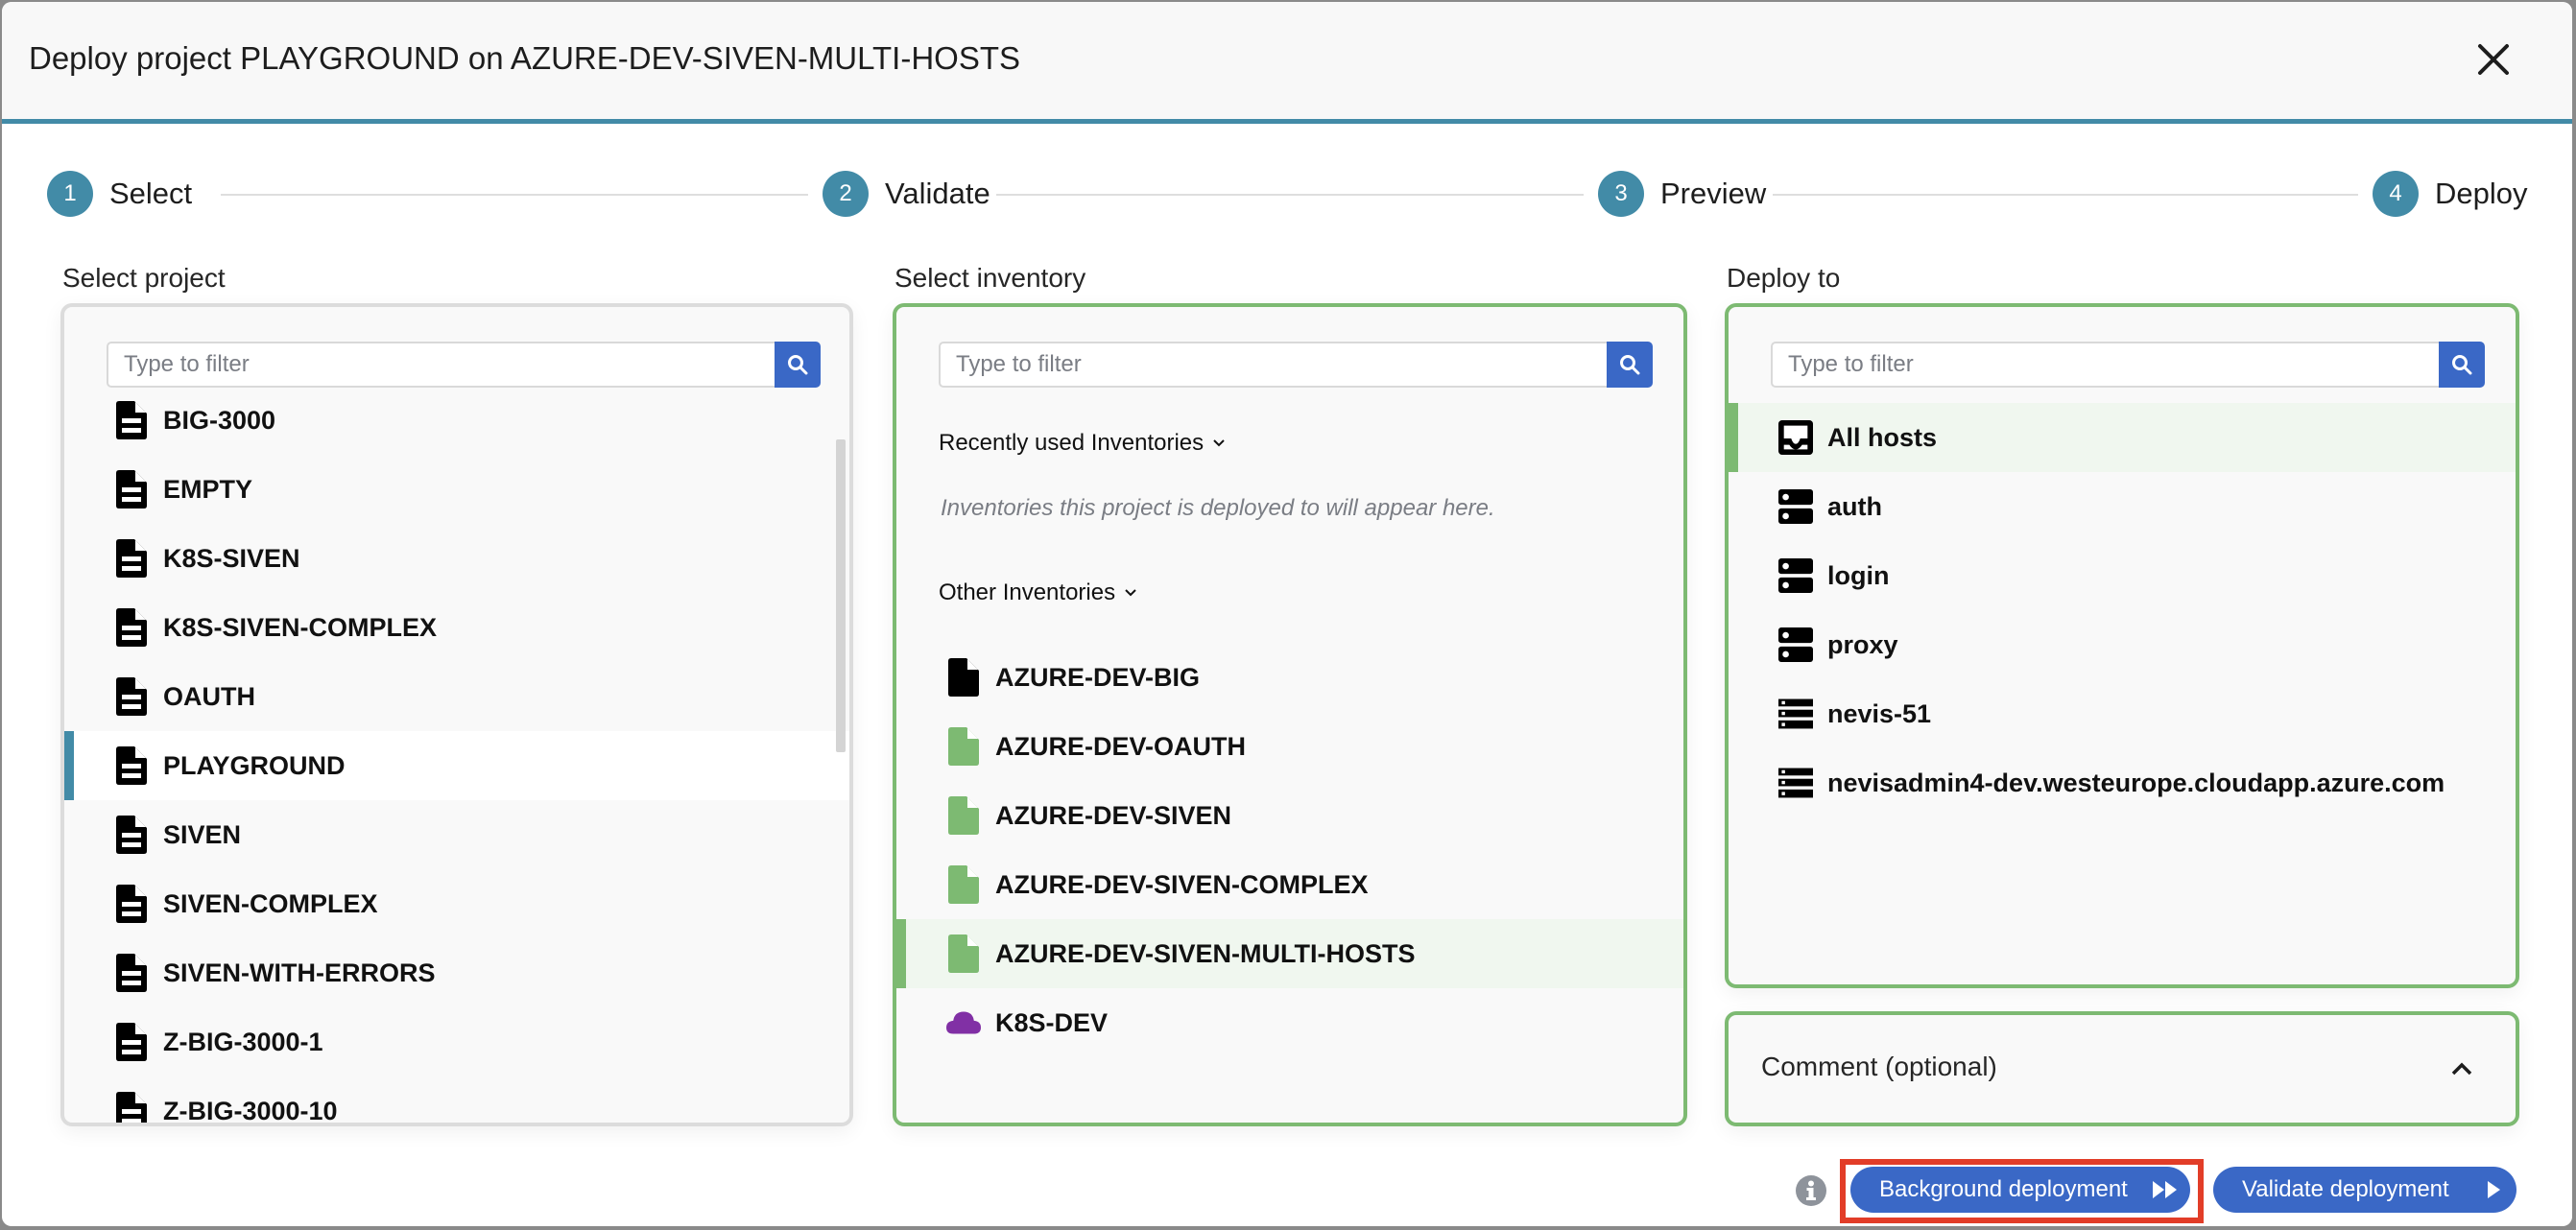 The width and height of the screenshot is (2576, 1230). I want to click on list-item: AZURE-DEV-SIVEN-COMPLEX, so click(1289, 884).